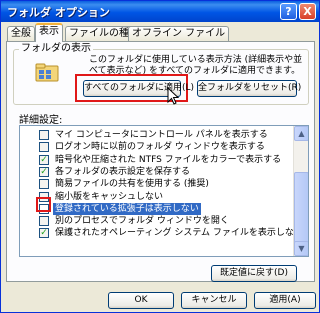 The height and width of the screenshot is (313, 320). What do you see at coordinates (127, 208) in the screenshot?
I see `advanced-setting-label: 登録されている拡張子は表示しない` at bounding box center [127, 208].